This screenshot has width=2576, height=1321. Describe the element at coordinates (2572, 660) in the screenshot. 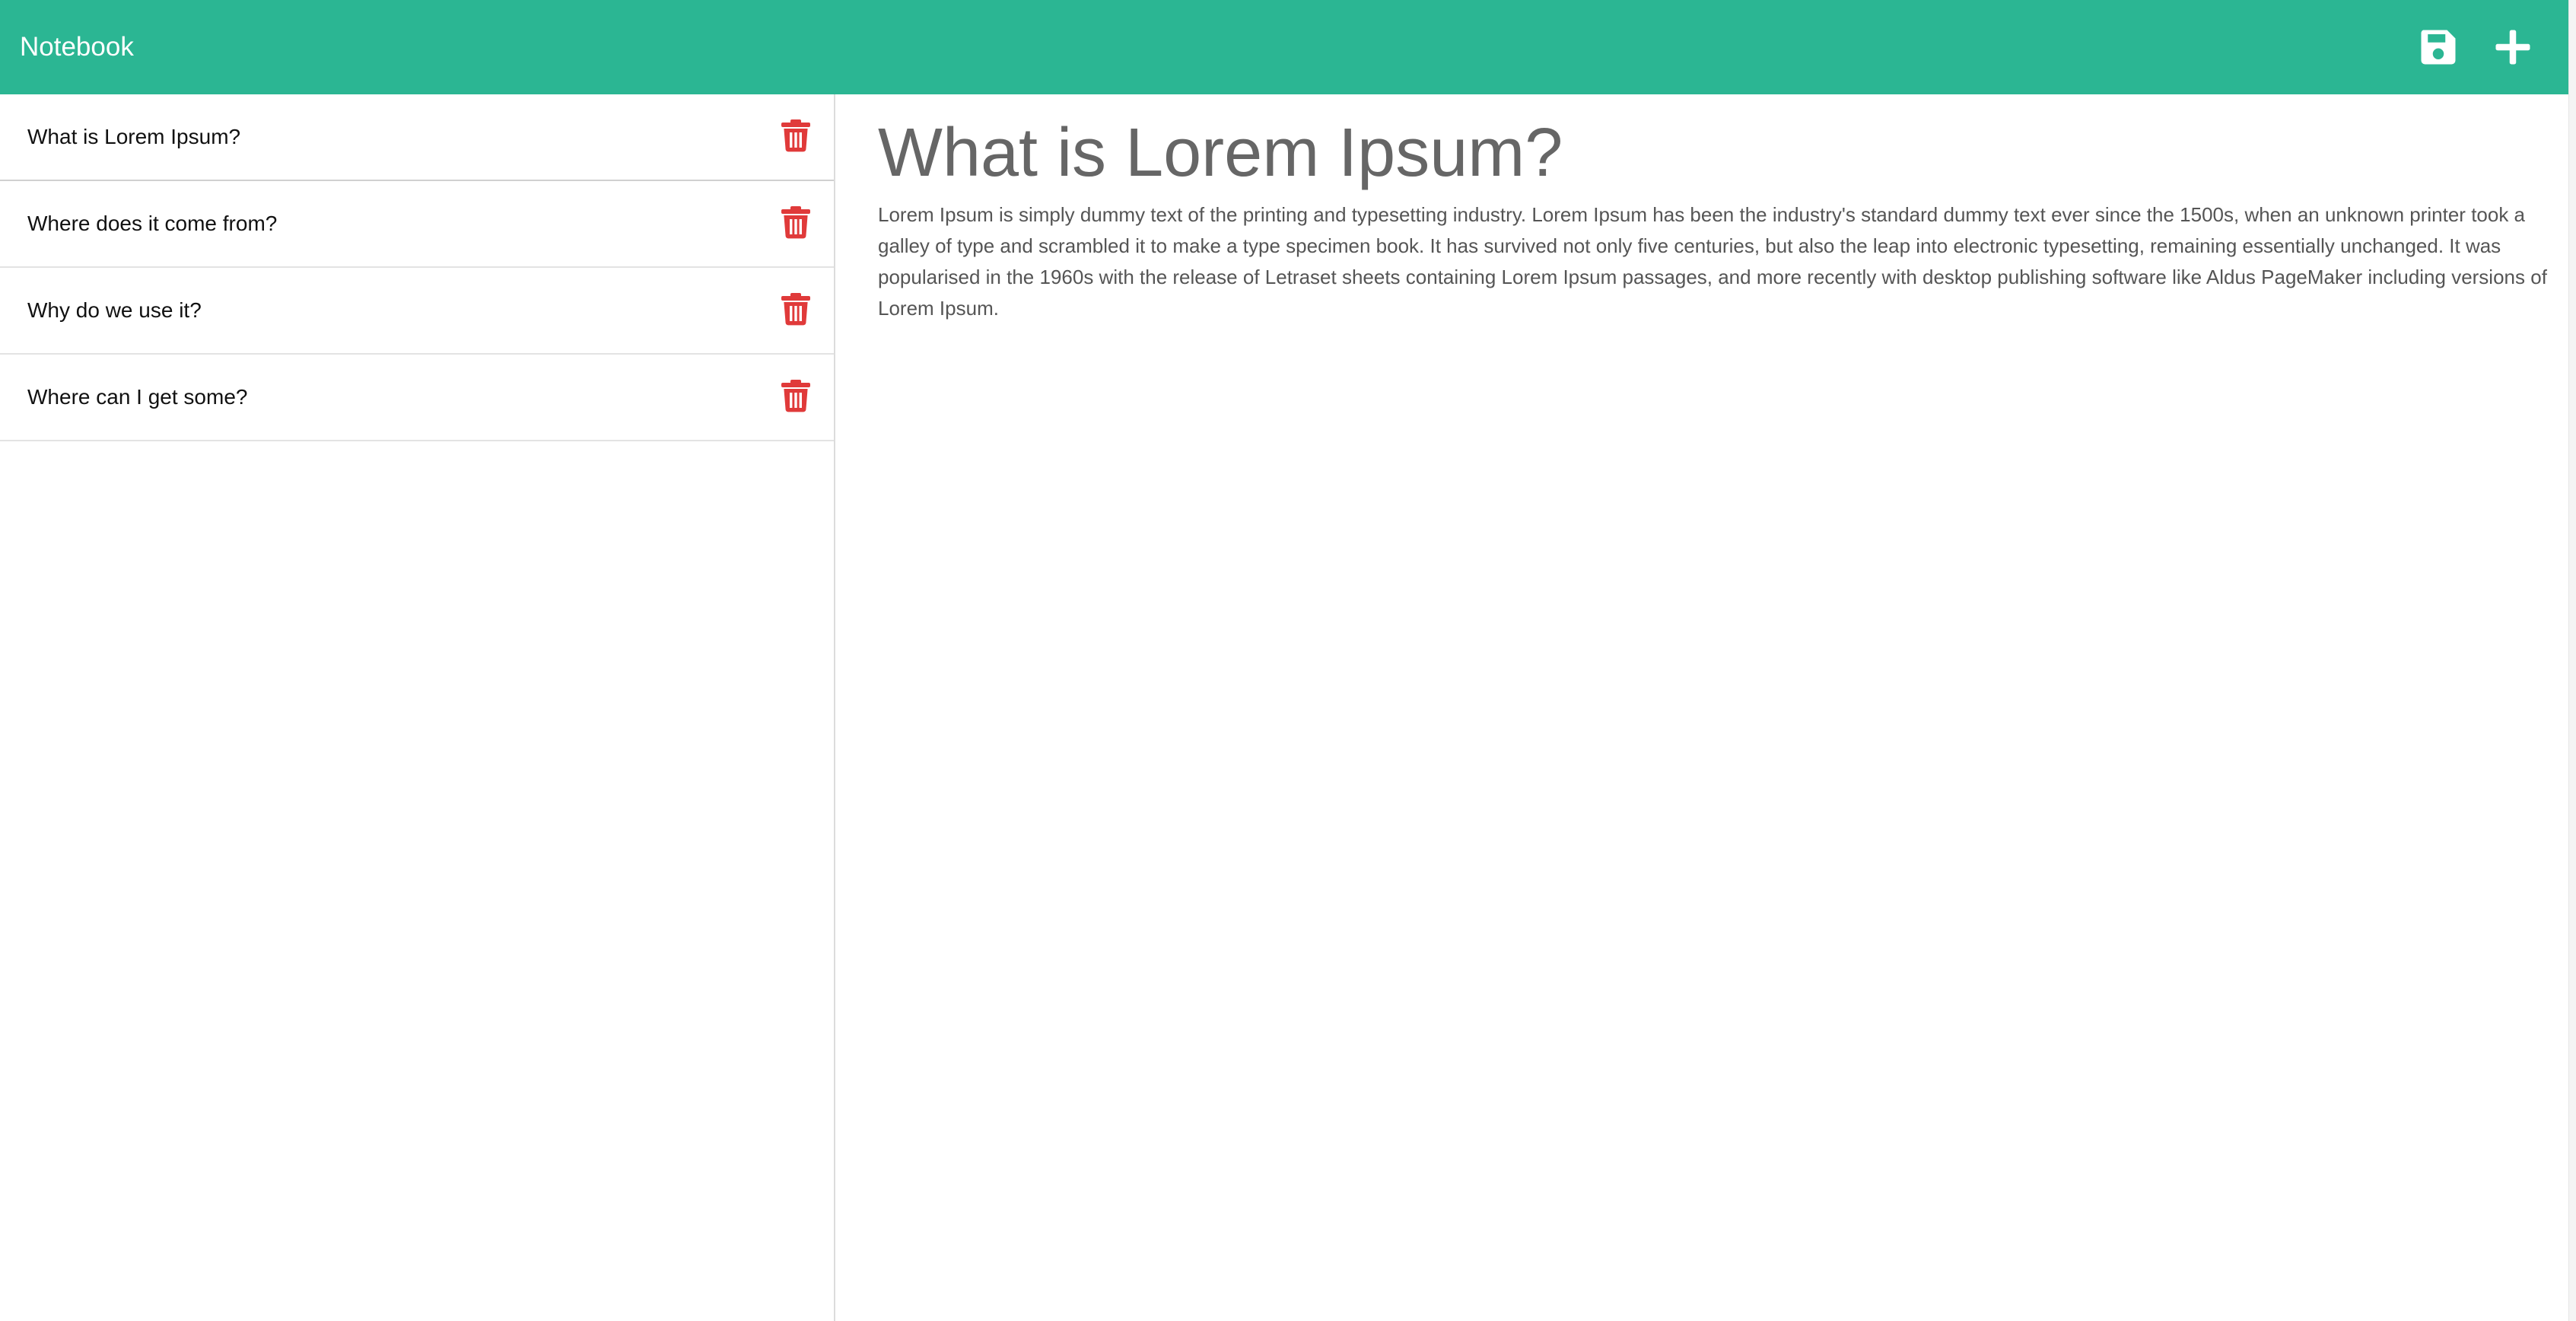

I see `scrollbar` at that location.